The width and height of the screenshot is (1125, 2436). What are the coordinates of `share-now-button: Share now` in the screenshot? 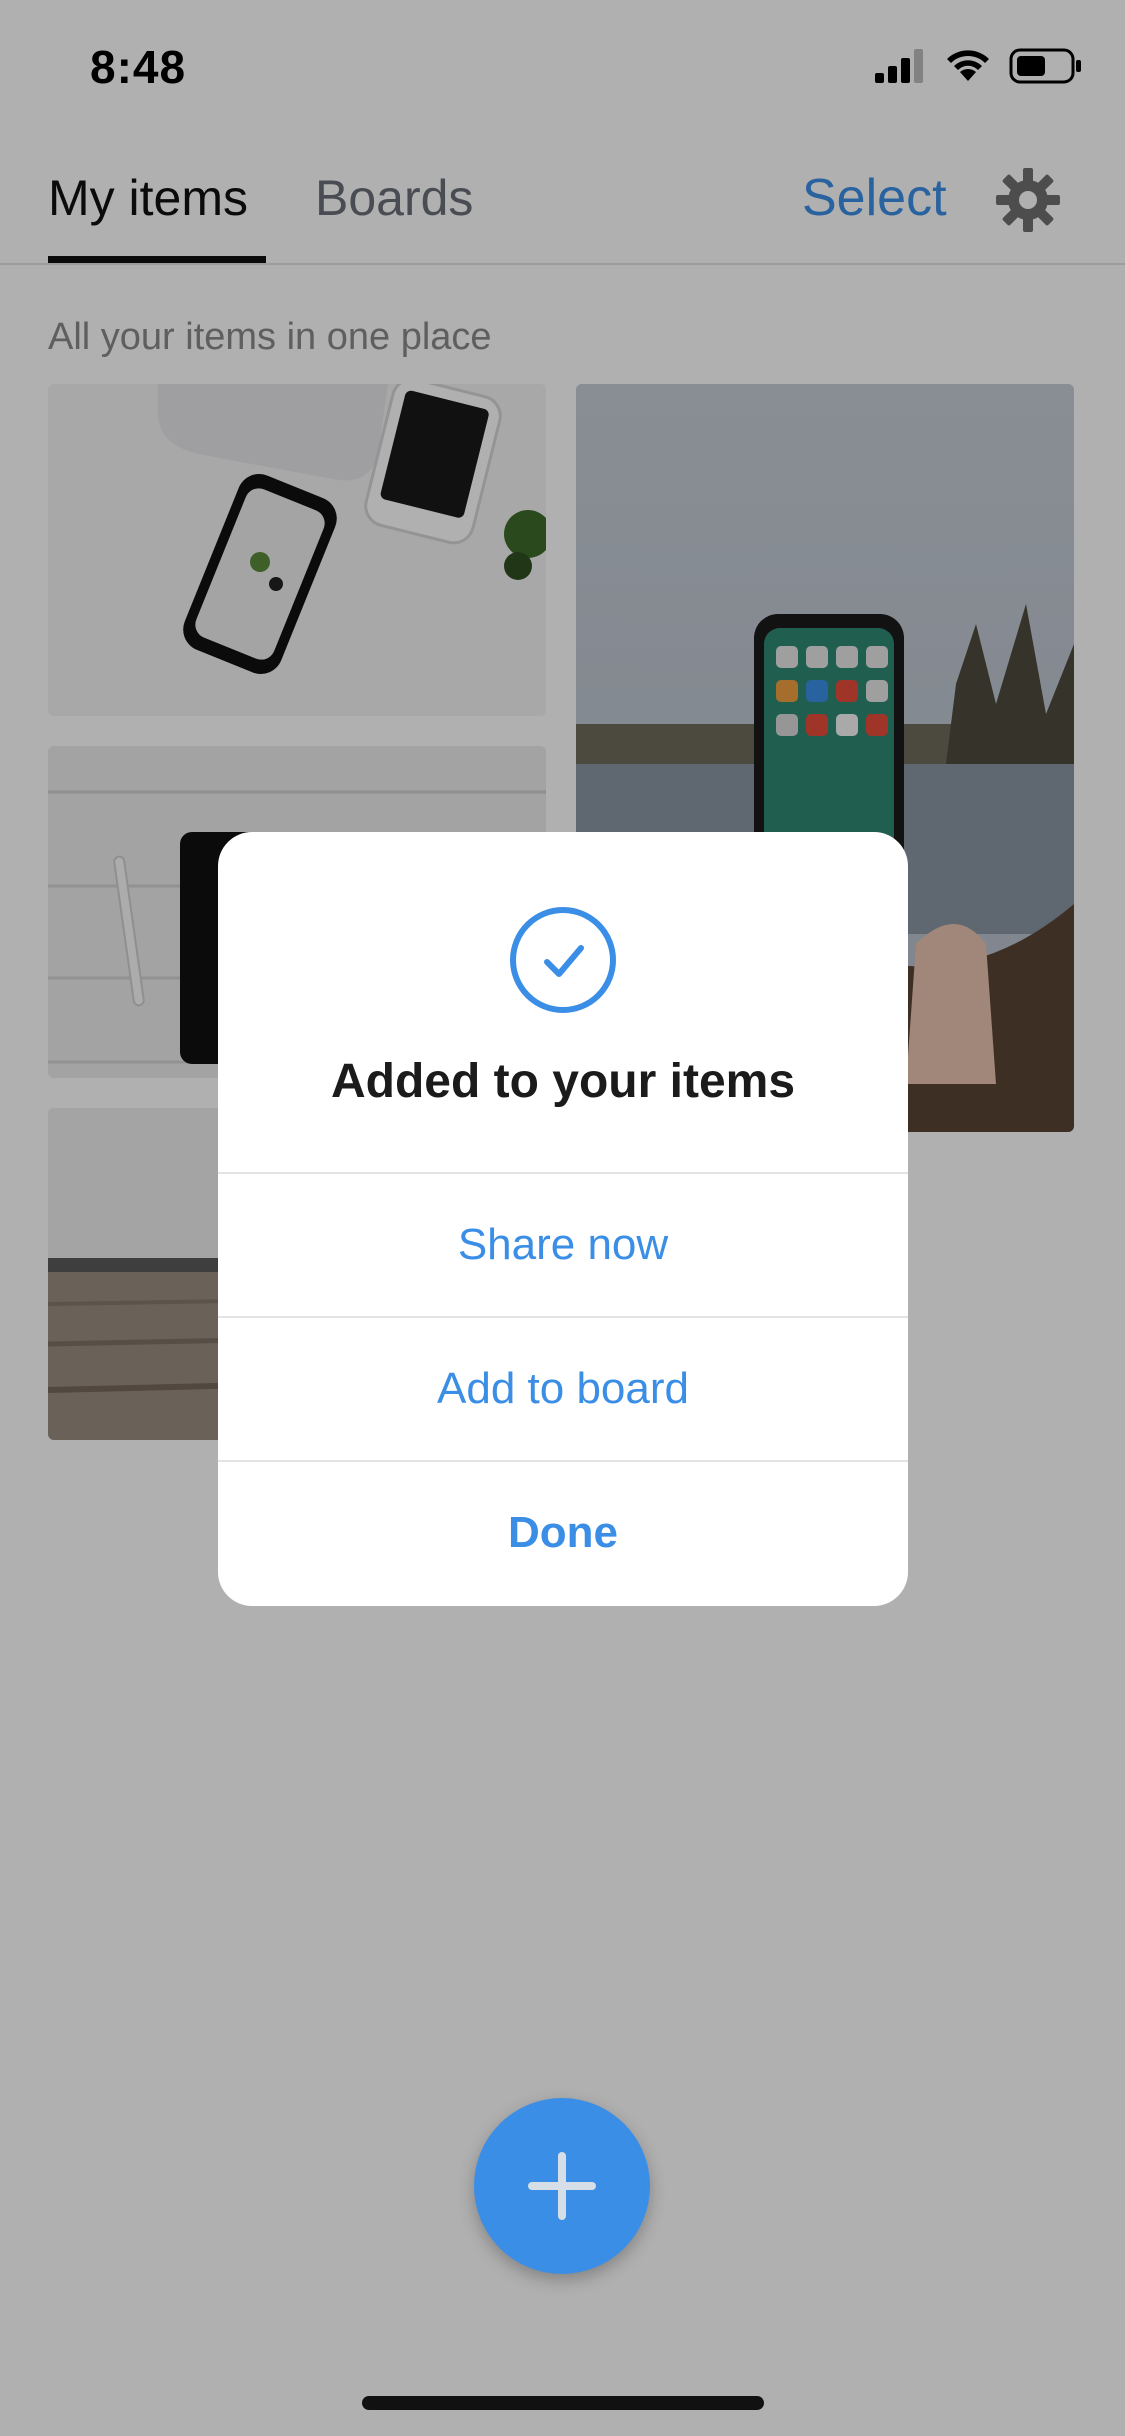 It's located at (563, 1245).